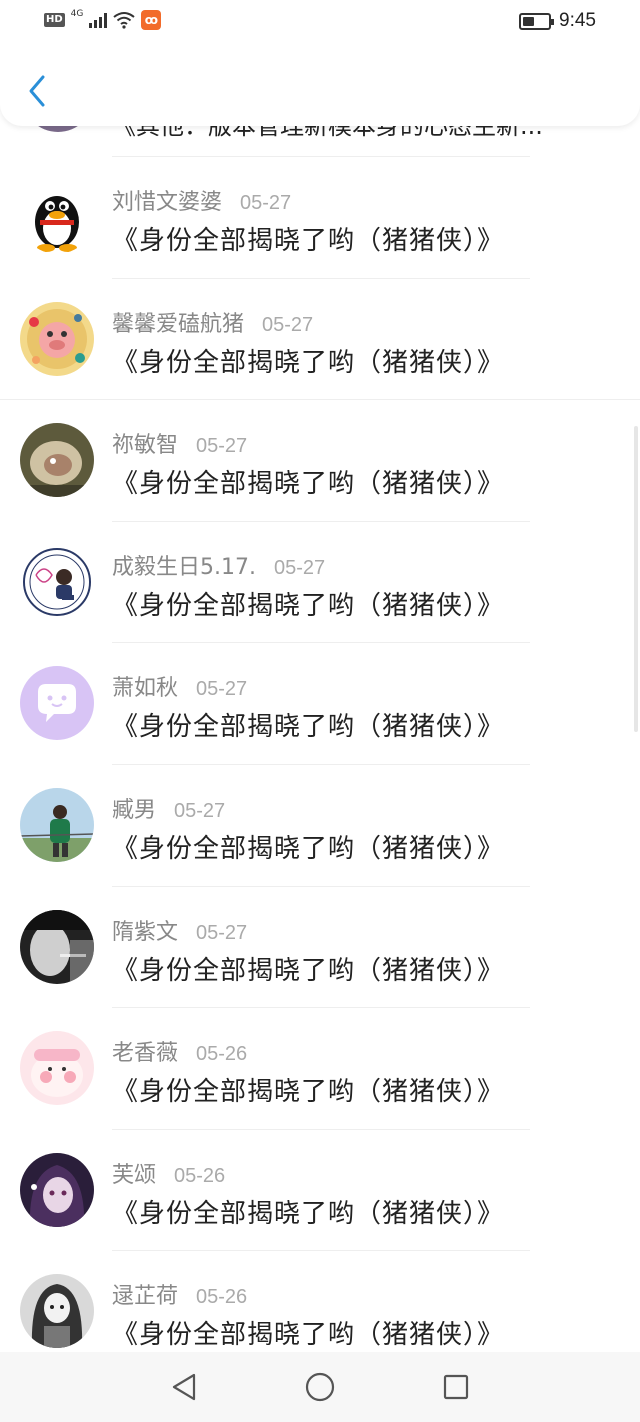  I want to click on scrollbar, so click(636, 579).